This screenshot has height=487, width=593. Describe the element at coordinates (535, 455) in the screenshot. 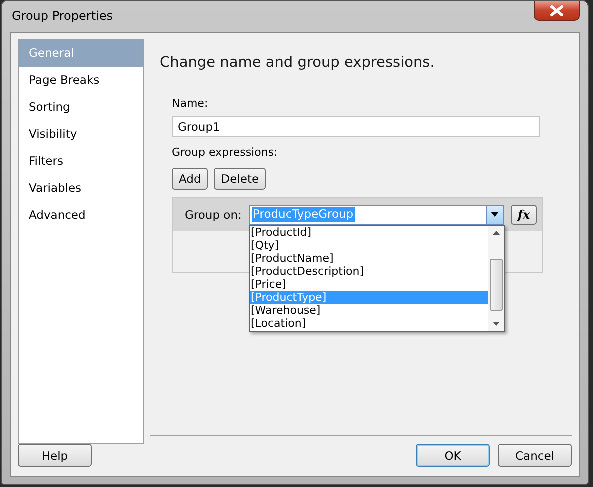

I see `dialog-button: Cancel` at that location.